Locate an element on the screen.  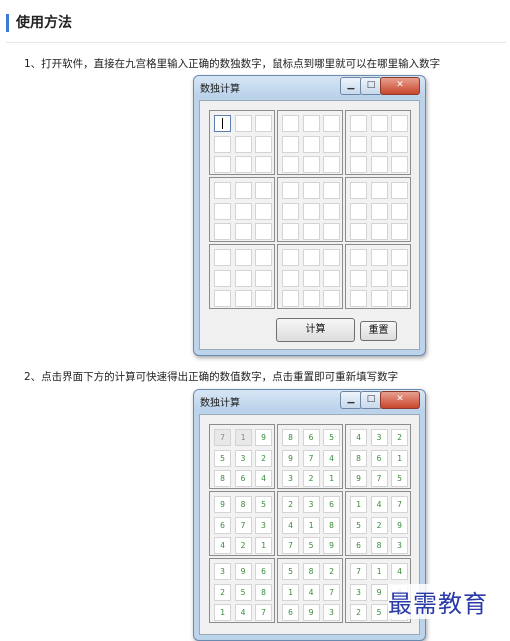
maximize-button: □ is located at coordinates (371, 86).